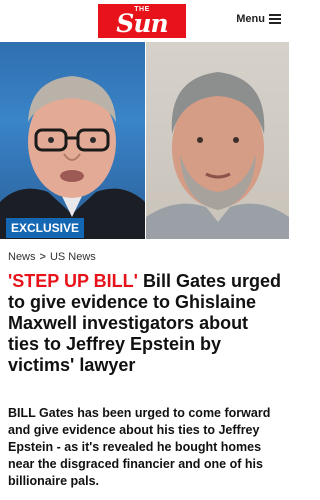 This screenshot has width=320, height=500. I want to click on portrait-left-graphic, so click(72, 157).